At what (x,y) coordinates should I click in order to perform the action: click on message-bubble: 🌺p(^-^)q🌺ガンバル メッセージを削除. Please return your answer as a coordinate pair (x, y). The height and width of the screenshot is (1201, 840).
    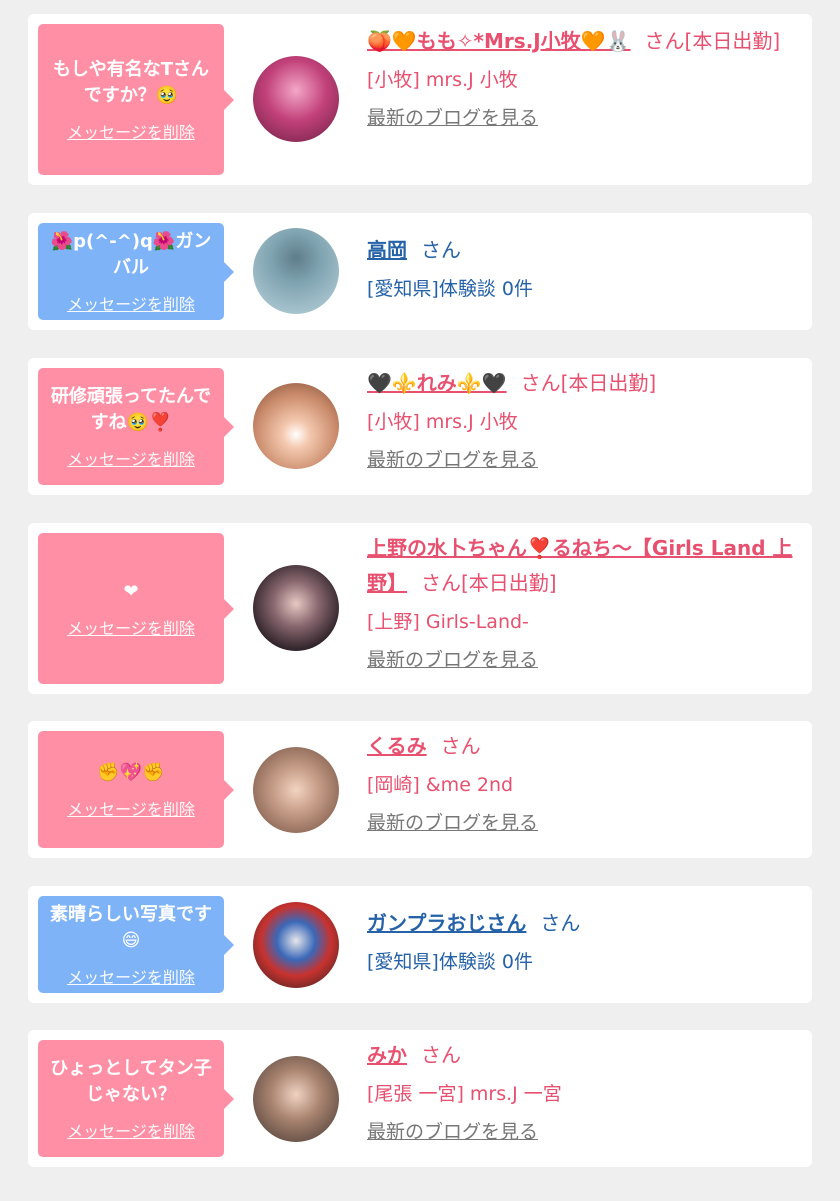
    Looking at the image, I should click on (136, 271).